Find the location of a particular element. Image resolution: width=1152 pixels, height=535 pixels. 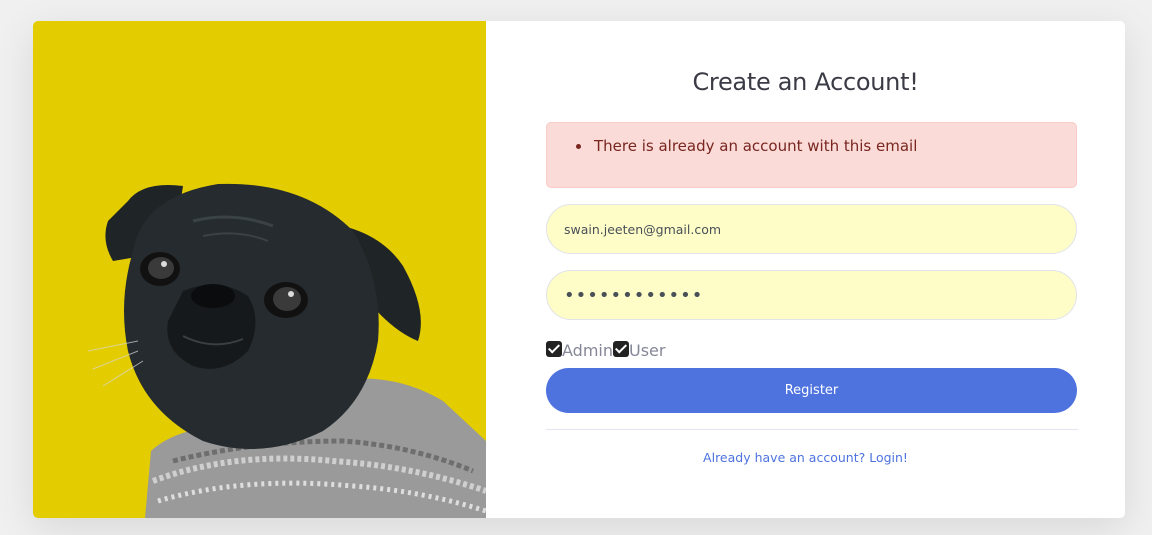

user-checkbox-label: User is located at coordinates (647, 350).